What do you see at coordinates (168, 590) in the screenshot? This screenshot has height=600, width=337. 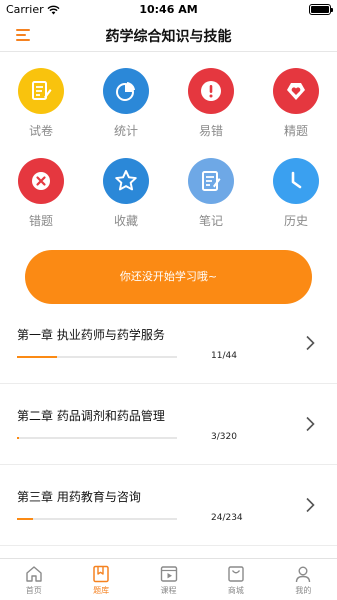 I see `tab-label: 课程` at bounding box center [168, 590].